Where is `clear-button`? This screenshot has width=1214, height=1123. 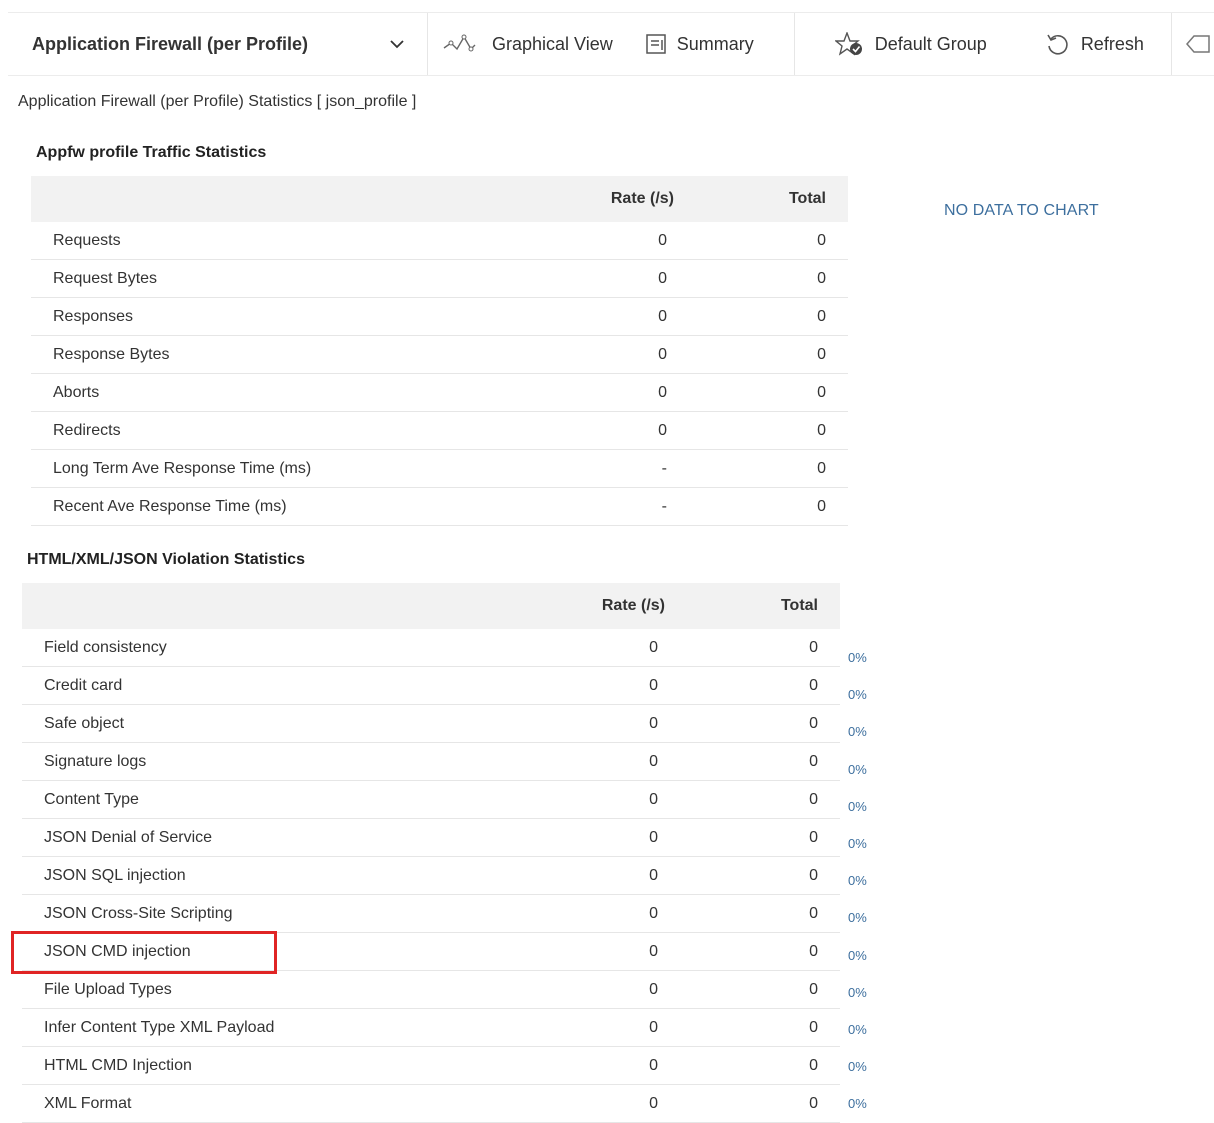 clear-button is located at coordinates (1197, 44).